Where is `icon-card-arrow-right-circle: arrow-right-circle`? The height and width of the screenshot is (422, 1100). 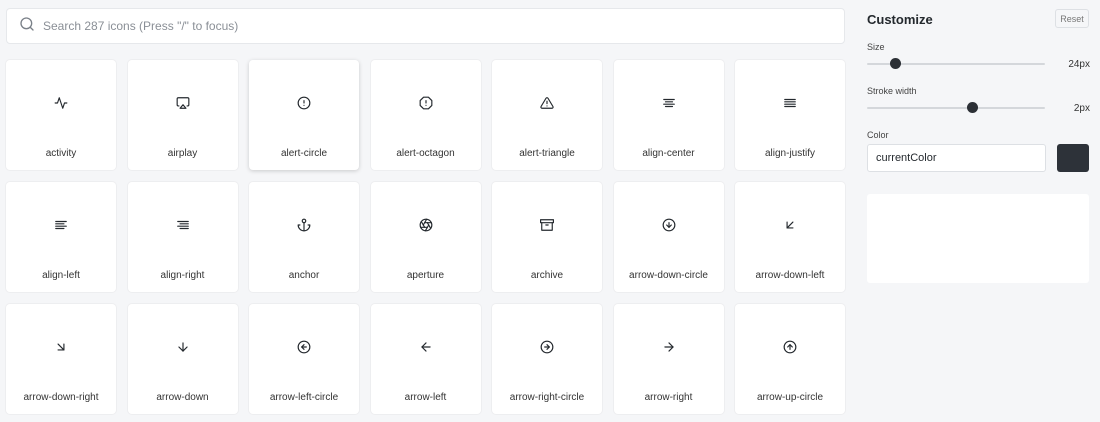 icon-card-arrow-right-circle: arrow-right-circle is located at coordinates (547, 359).